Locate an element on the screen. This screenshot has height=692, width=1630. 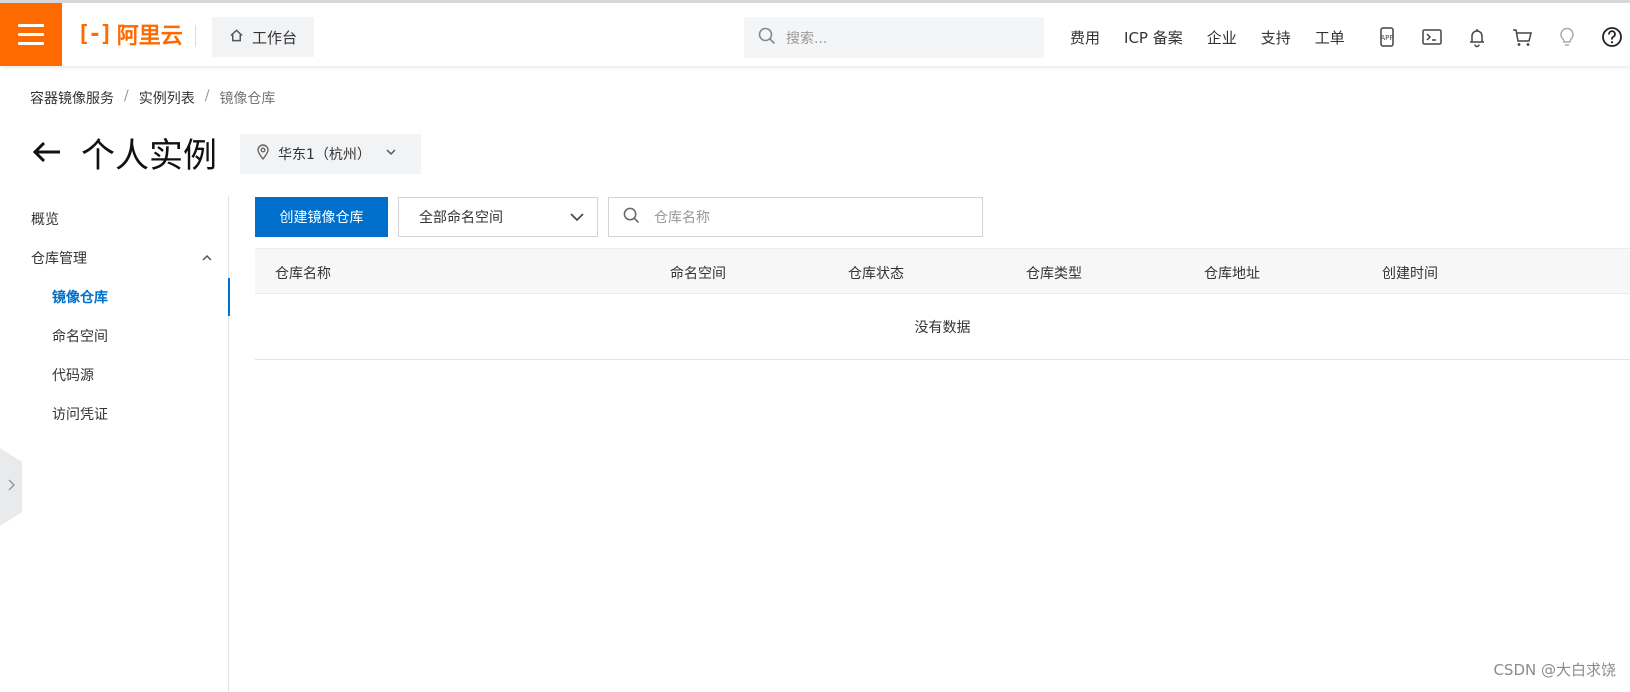
sidebar-item-label: 访问凭证 is located at coordinates (80, 415).